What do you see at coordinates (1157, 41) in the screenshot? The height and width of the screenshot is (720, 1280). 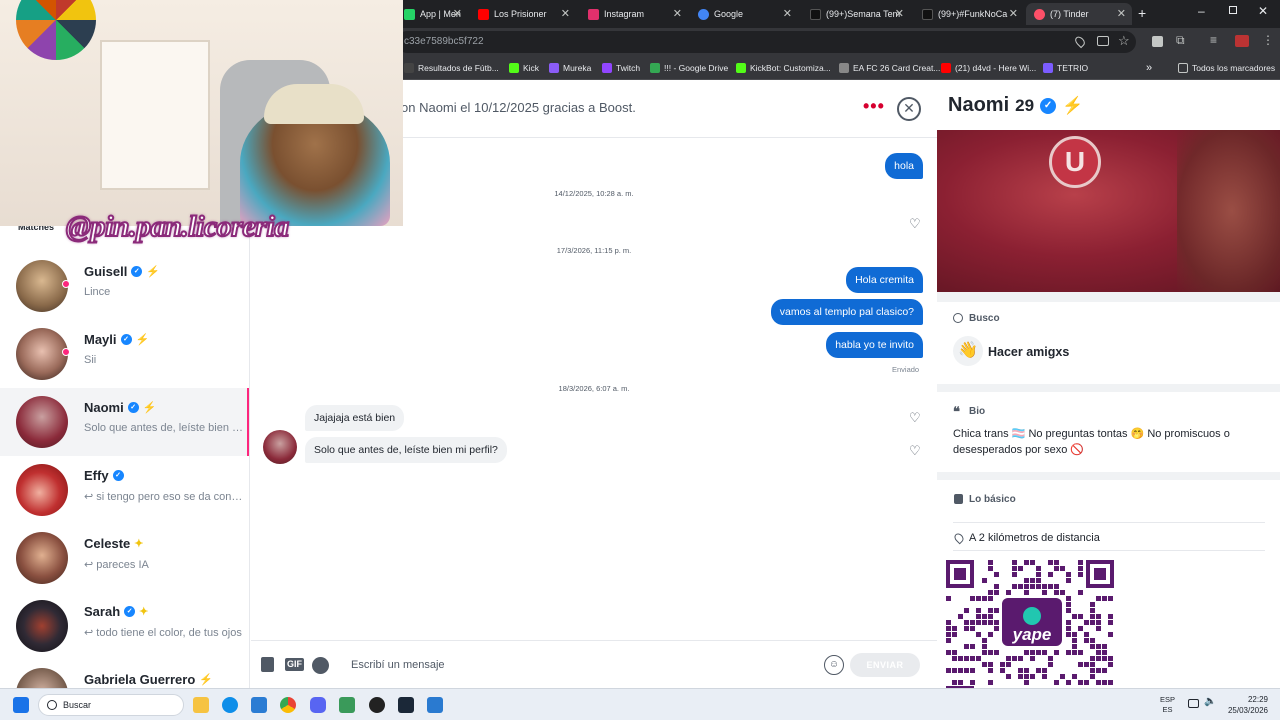 I see `extension-icon` at bounding box center [1157, 41].